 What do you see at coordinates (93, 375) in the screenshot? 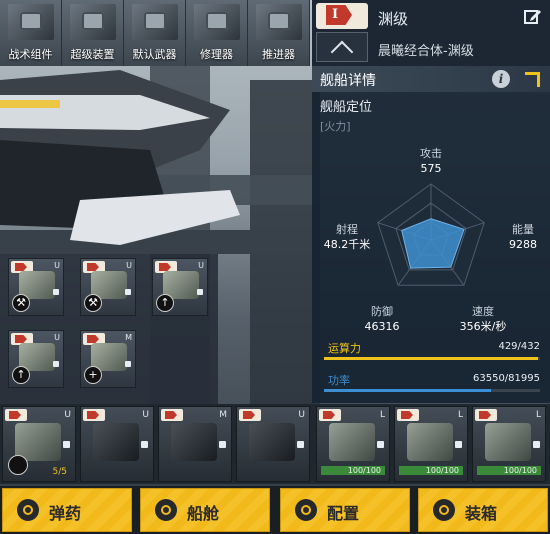
I see `add-icon: +` at bounding box center [93, 375].